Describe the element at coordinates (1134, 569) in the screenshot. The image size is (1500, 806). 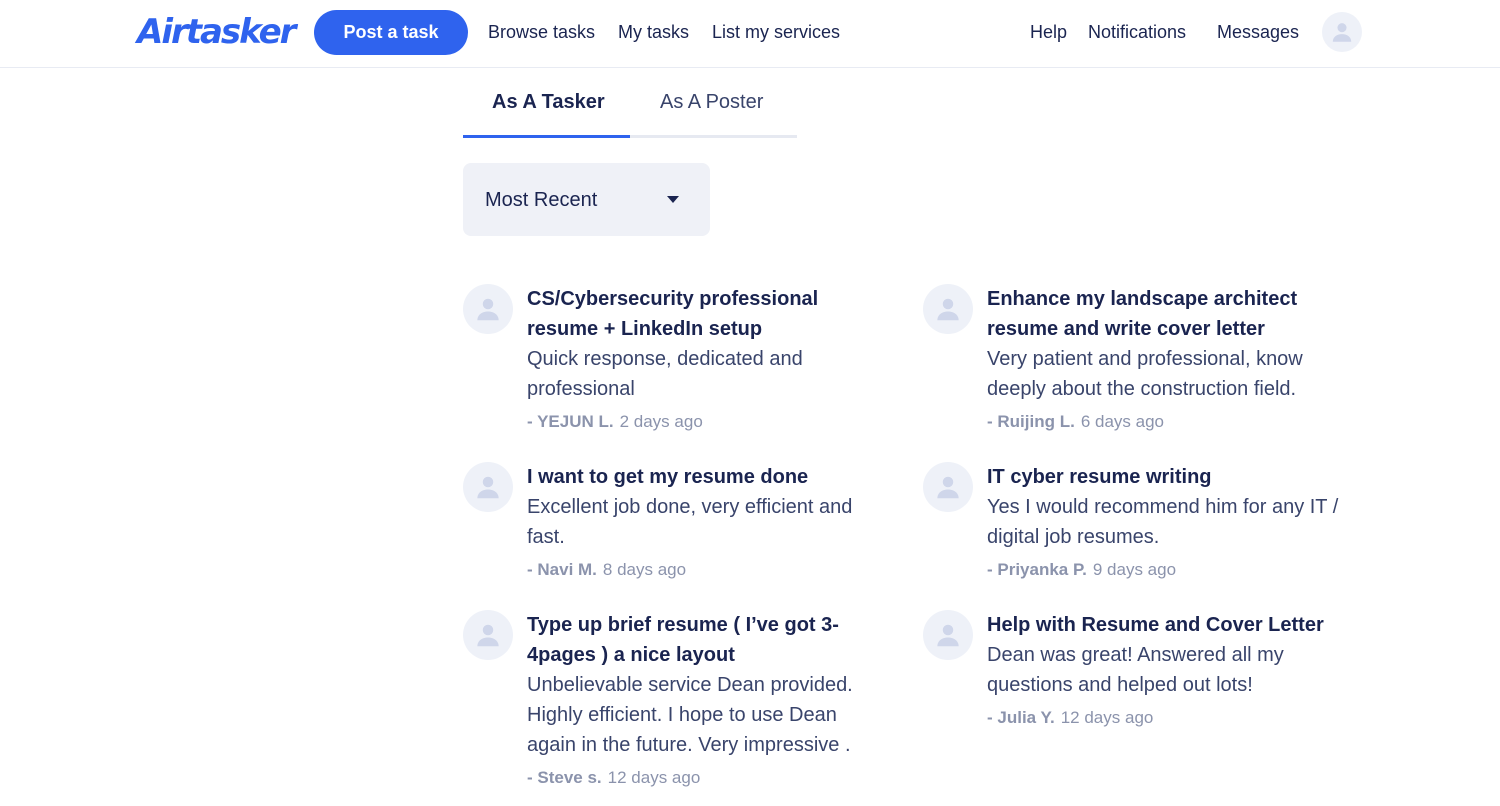
I see `review-time: 9 days ago` at that location.